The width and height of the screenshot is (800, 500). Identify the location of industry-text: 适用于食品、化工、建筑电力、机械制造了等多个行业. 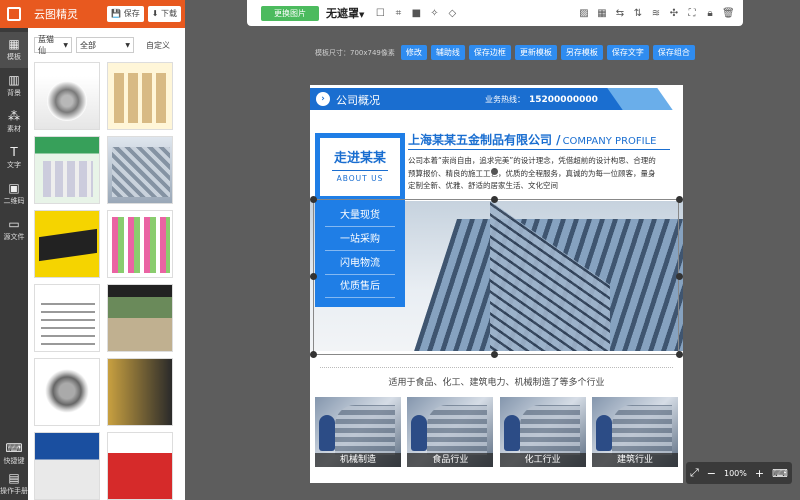
(496, 381).